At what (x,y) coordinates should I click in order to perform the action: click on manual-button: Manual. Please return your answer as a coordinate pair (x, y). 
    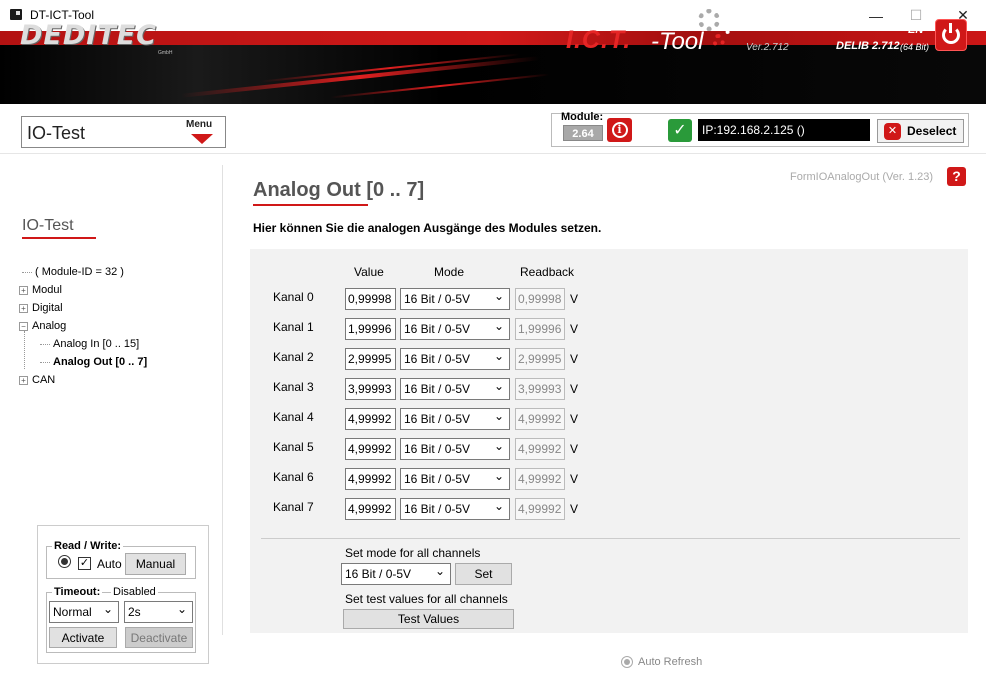
    Looking at the image, I should click on (155, 564).